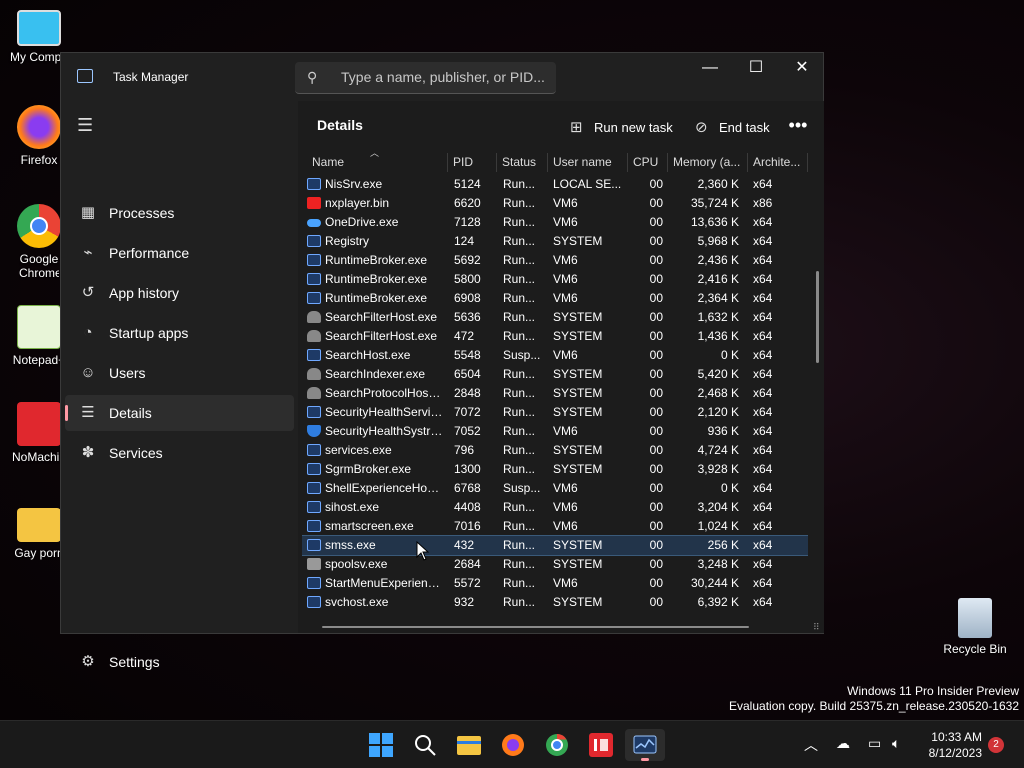  What do you see at coordinates (555, 450) in the screenshot?
I see `table-row: services.exe 796 Run... SYSTEM 00 4,724 K x64` at bounding box center [555, 450].